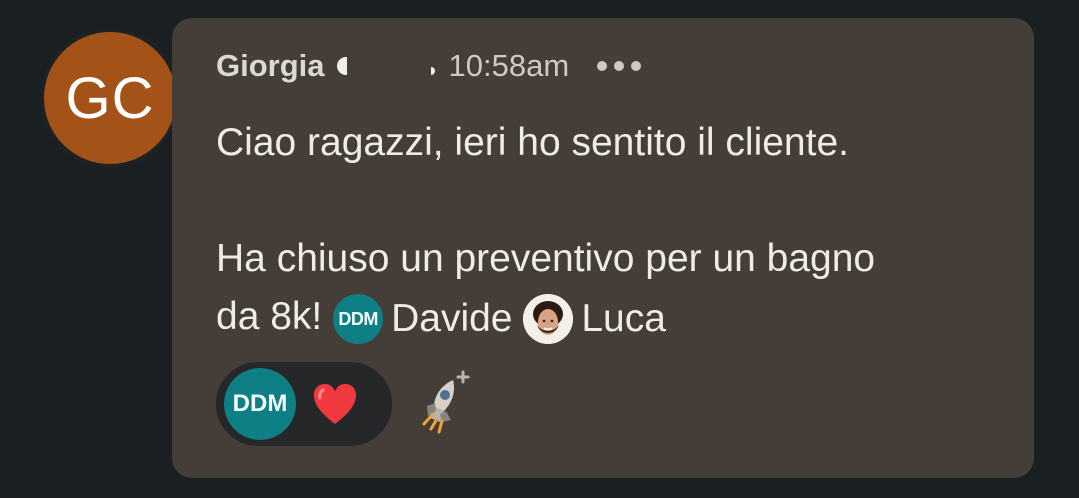  I want to click on mention-luca: Luca, so click(594, 319).